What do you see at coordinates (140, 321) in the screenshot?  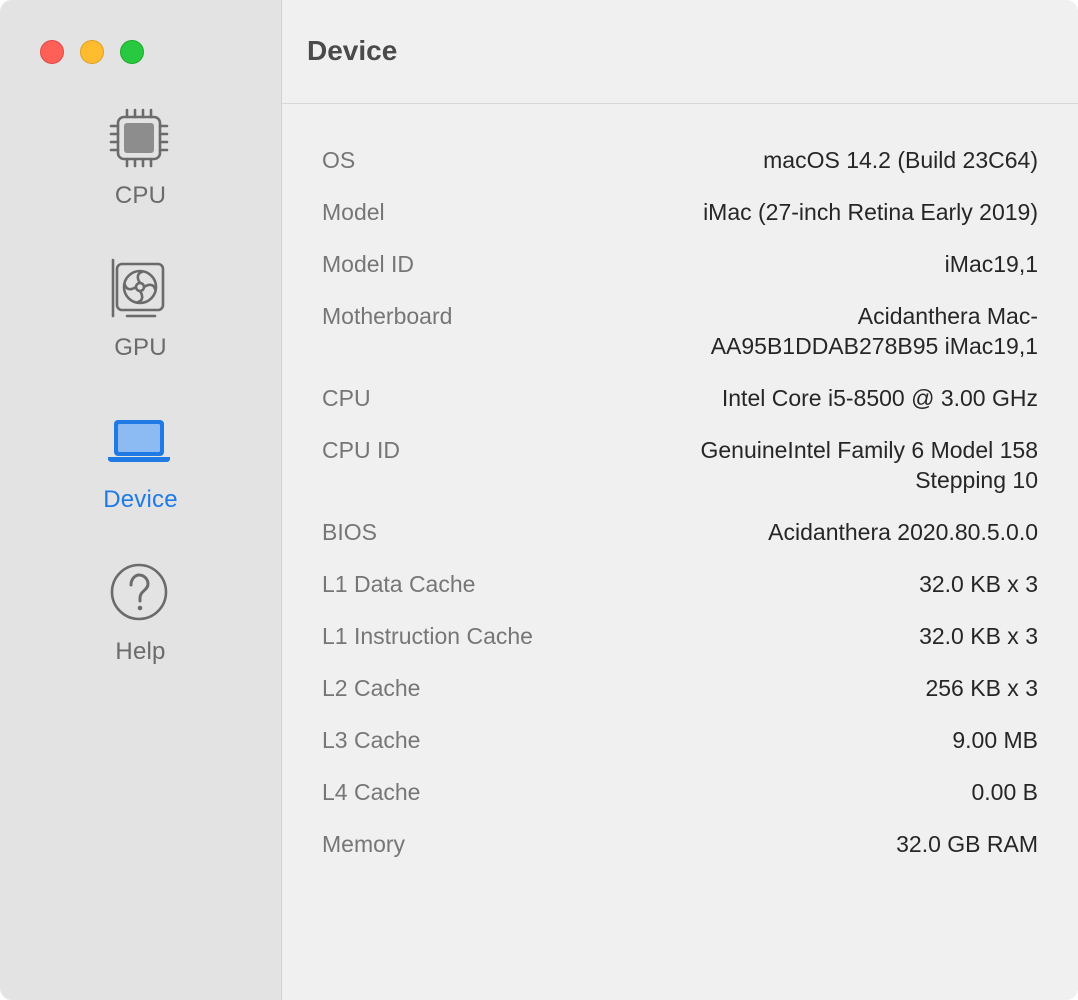 I see `sidebar-item-gpu: GPU` at bounding box center [140, 321].